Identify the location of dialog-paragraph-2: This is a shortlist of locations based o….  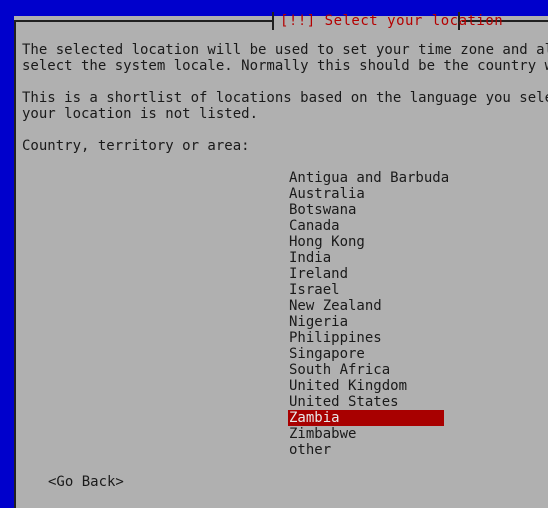
(285, 106).